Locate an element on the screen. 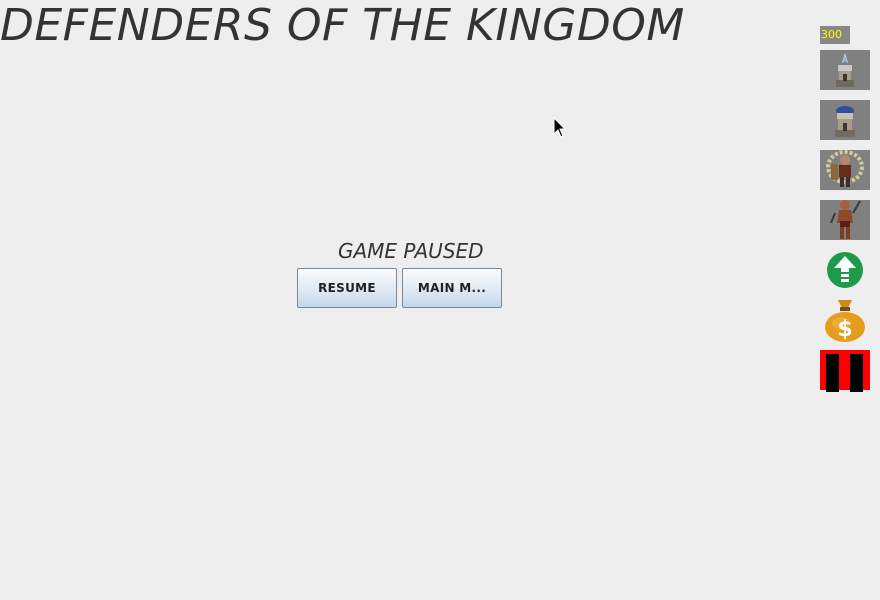  money-bag-icon: $ is located at coordinates (845, 321).